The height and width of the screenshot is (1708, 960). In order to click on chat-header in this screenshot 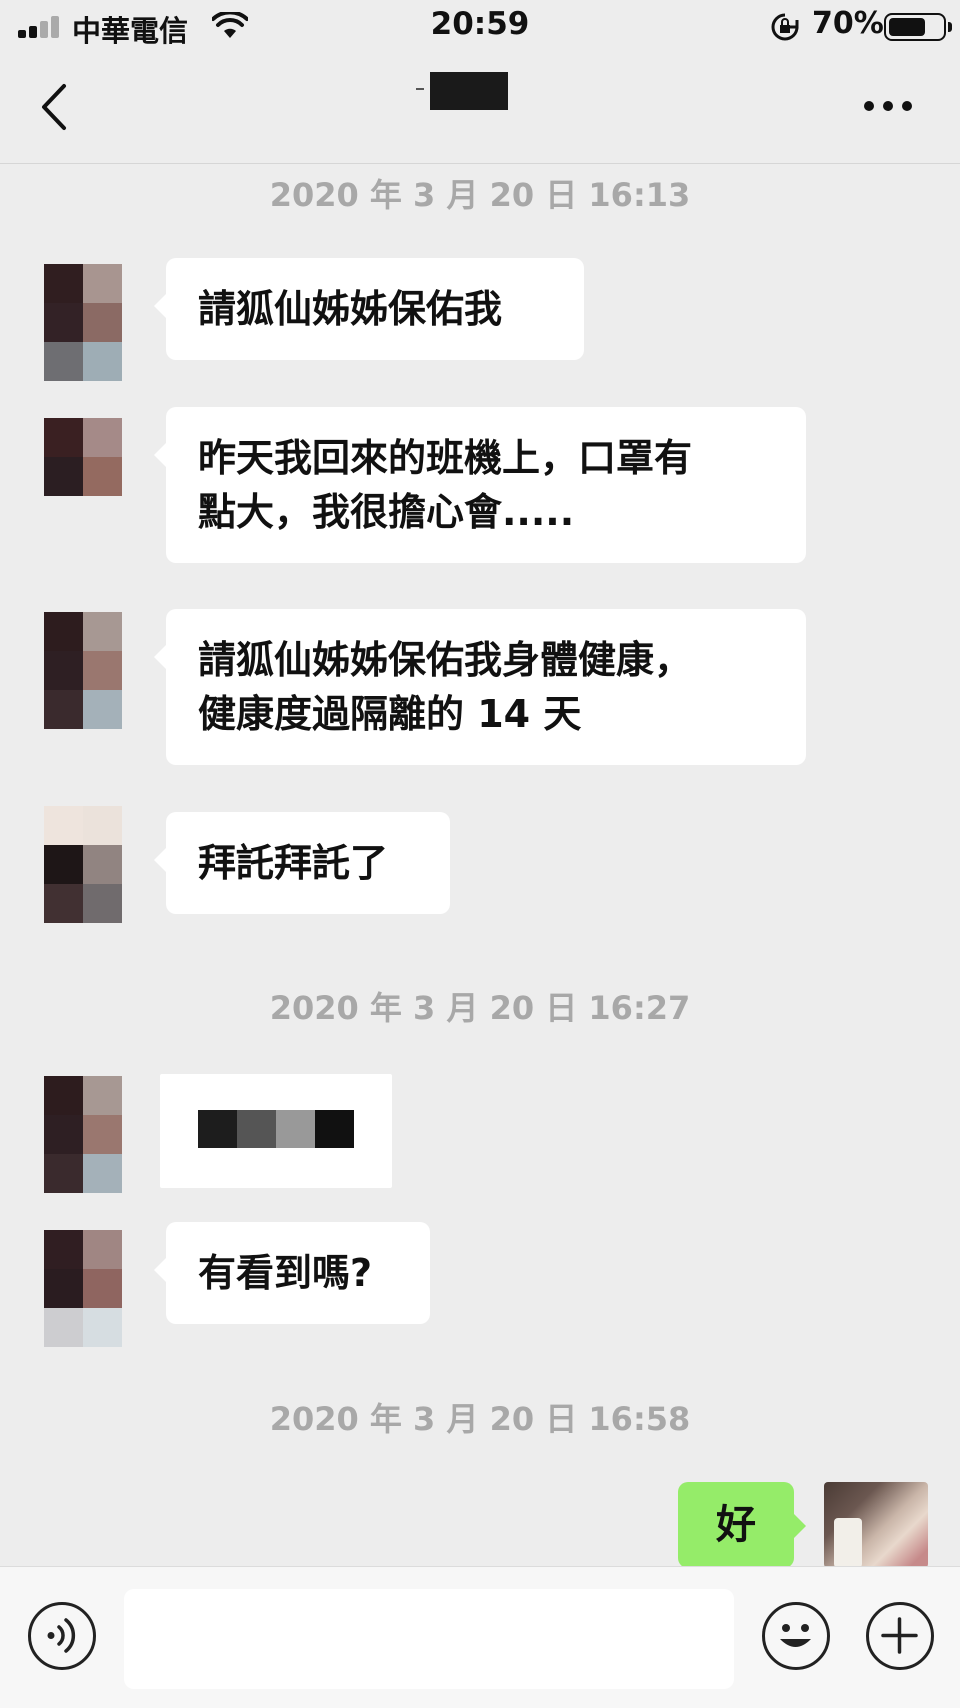, I will do `click(480, 108)`.